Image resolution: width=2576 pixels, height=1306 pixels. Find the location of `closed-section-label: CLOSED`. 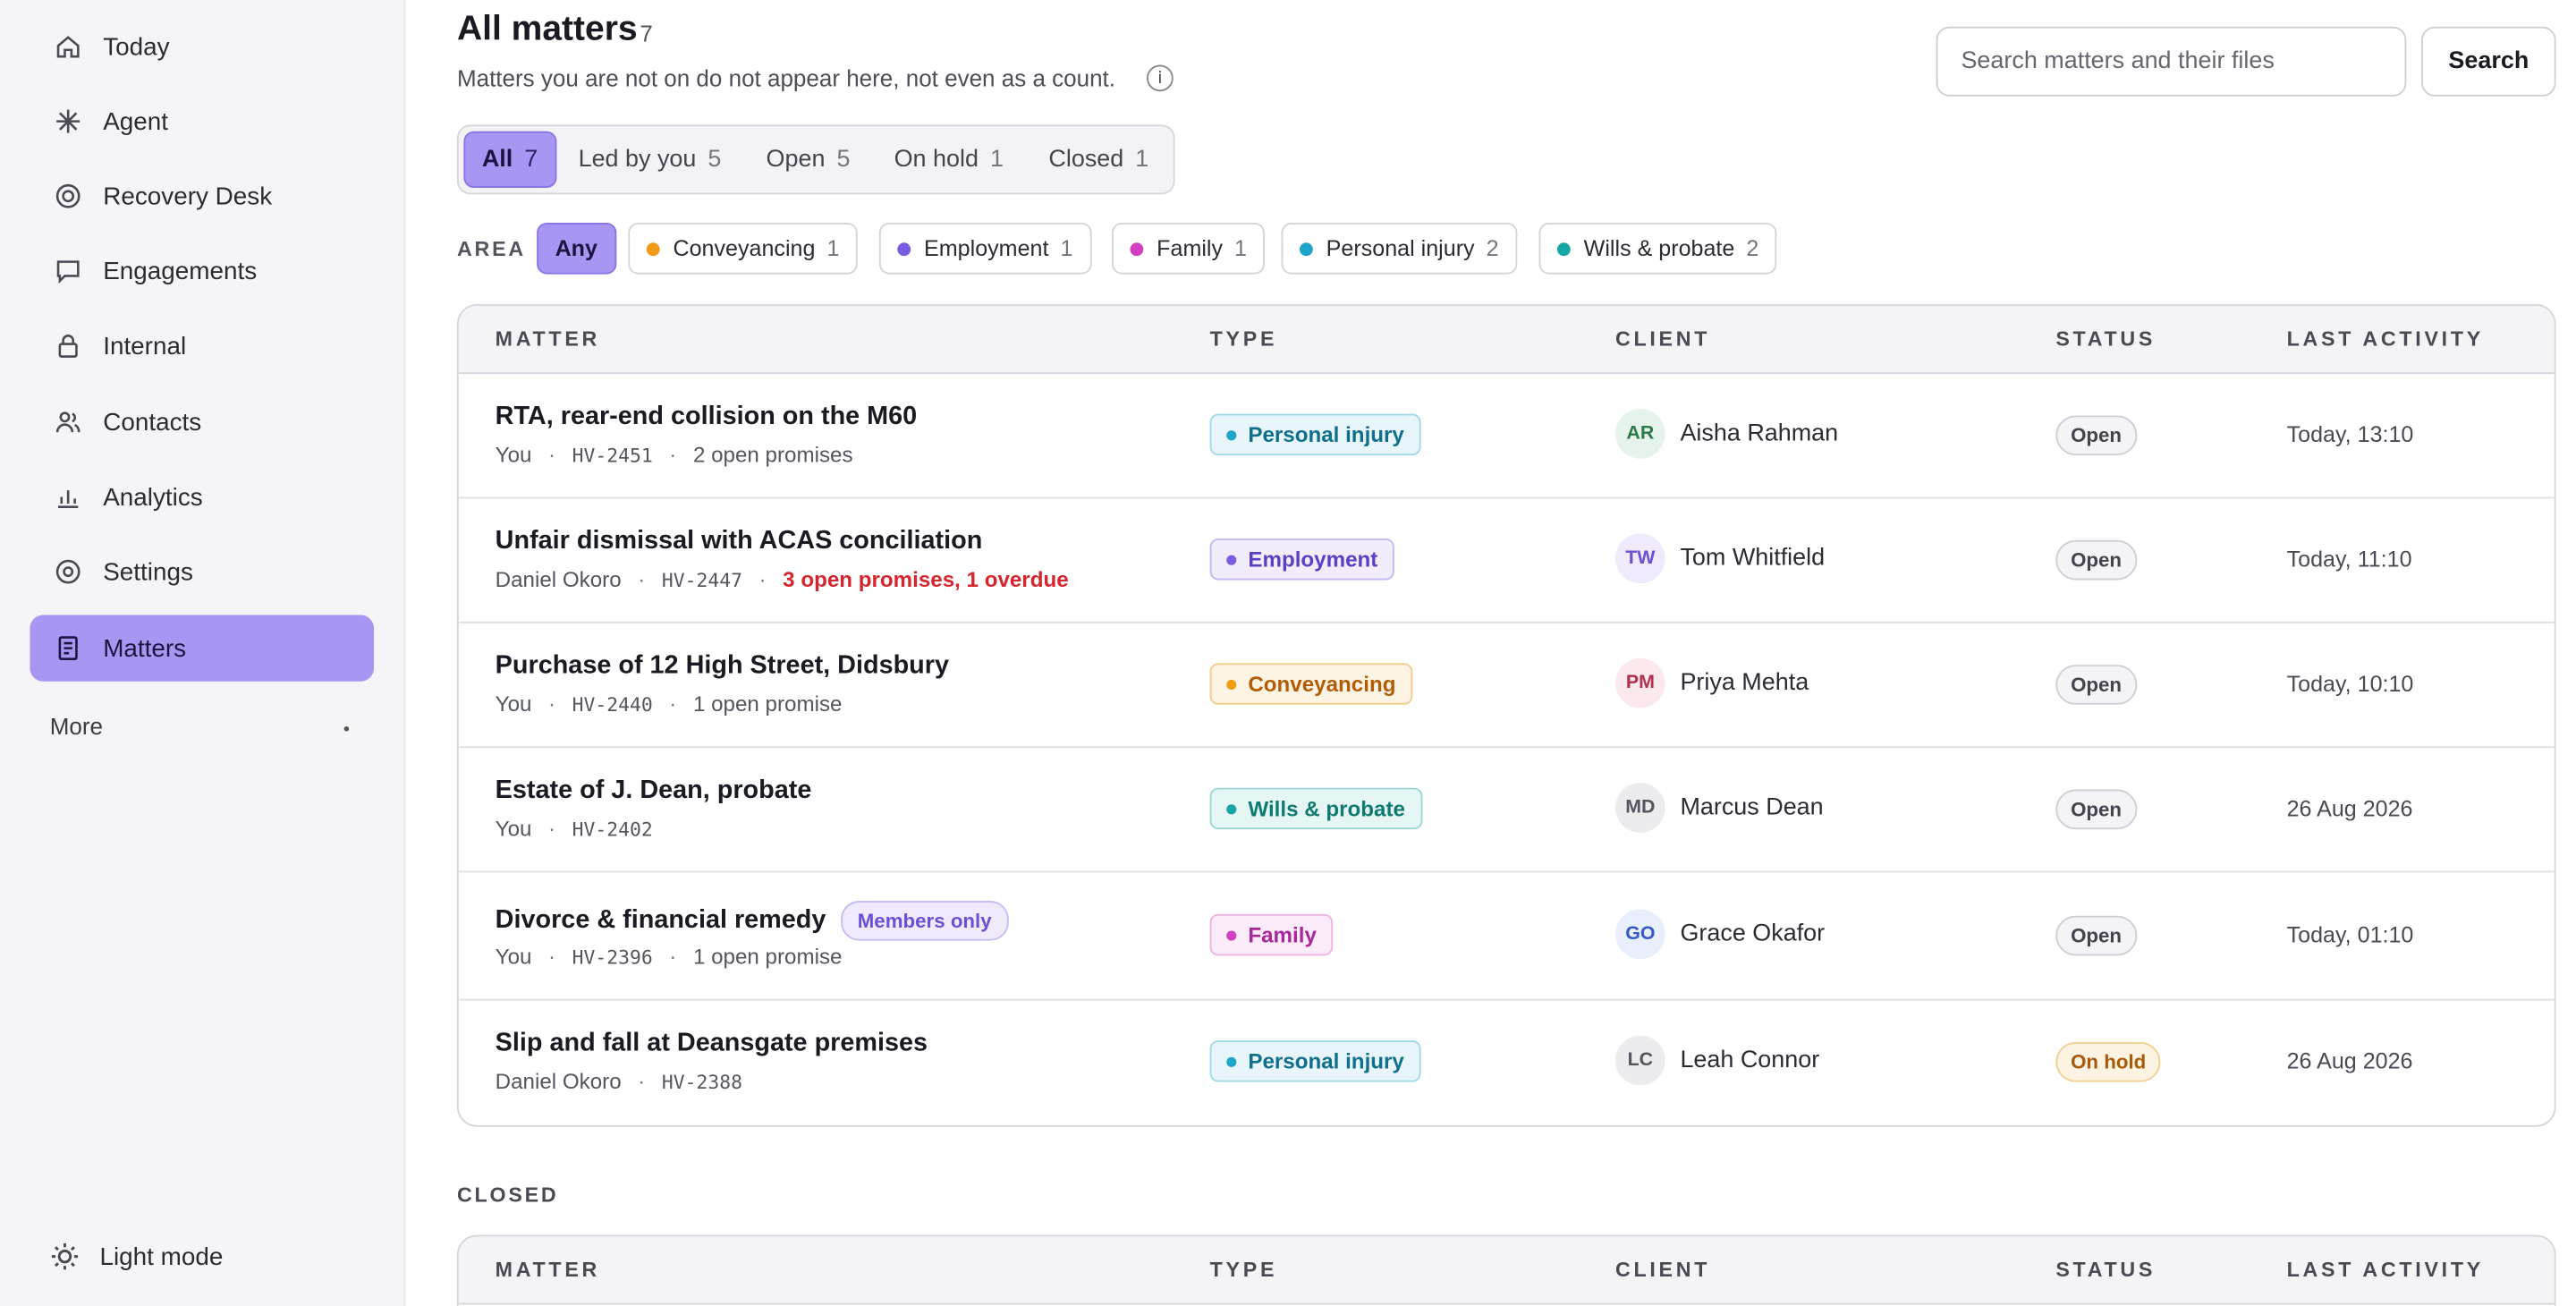

closed-section-label: CLOSED is located at coordinates (507, 1195).